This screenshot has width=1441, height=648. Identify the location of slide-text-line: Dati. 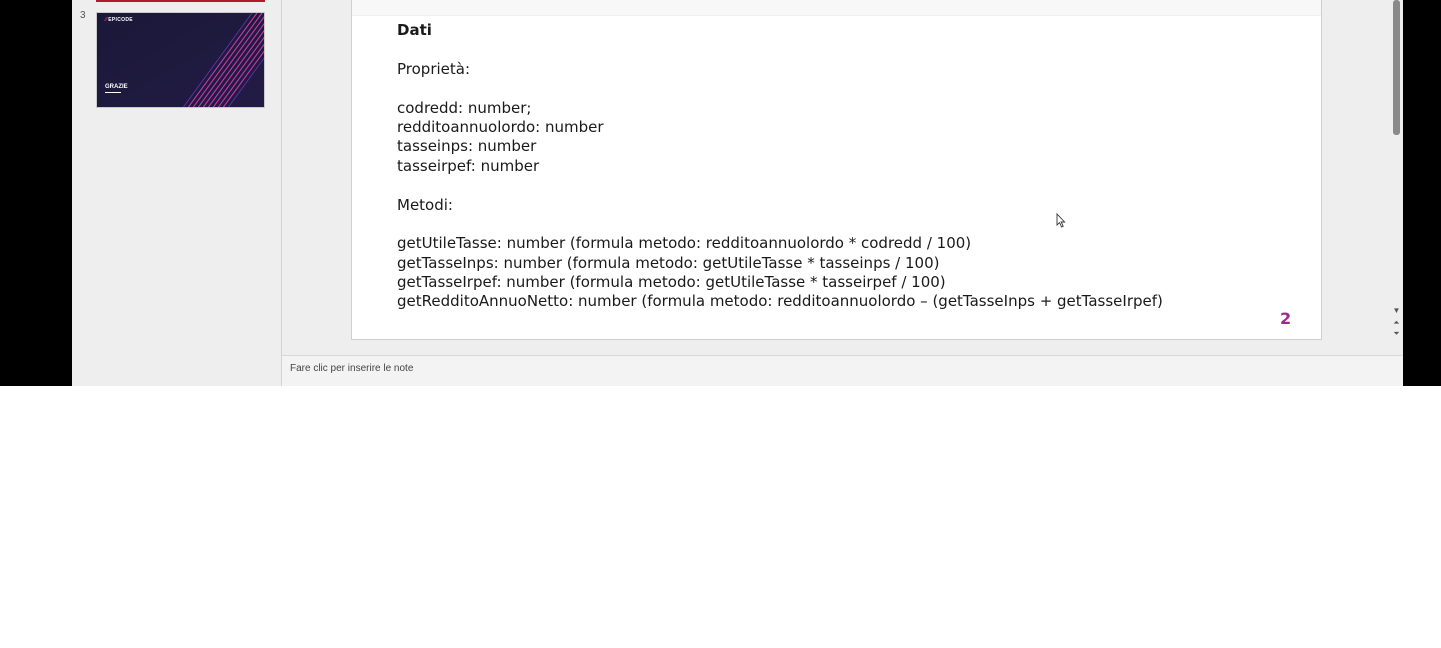
(414, 30).